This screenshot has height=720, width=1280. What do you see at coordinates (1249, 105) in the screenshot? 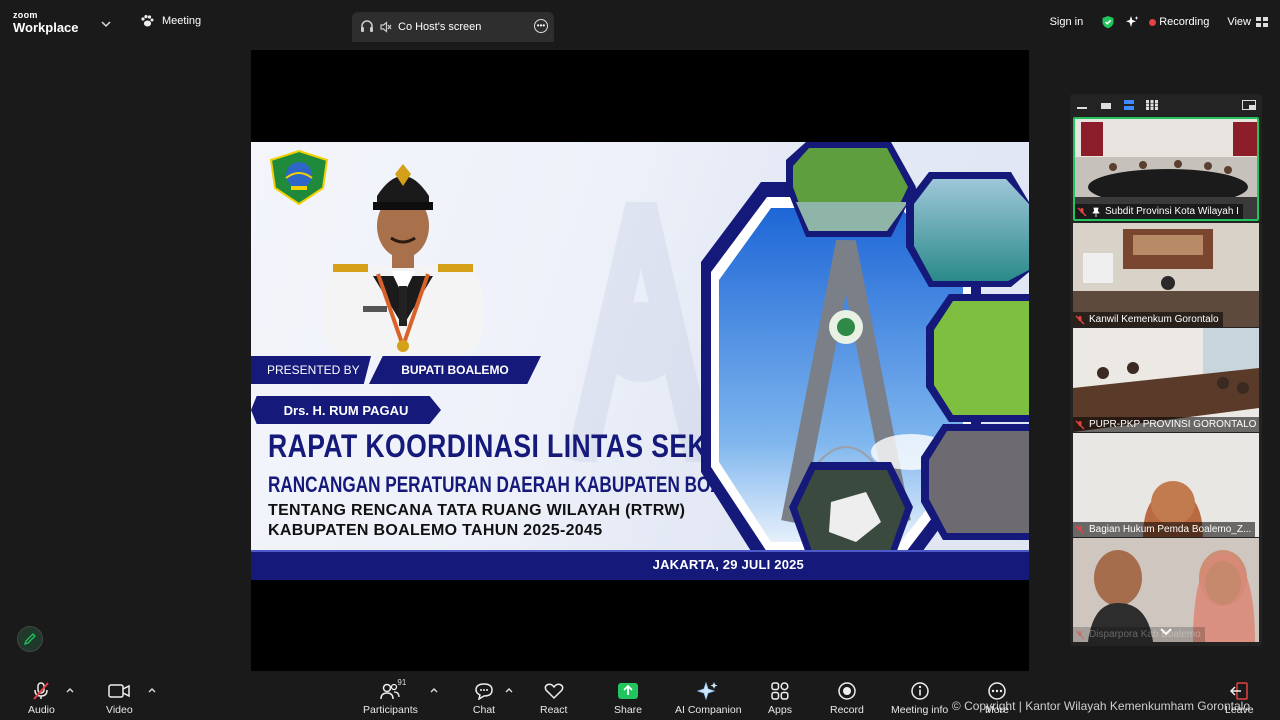
I see `pop-out-icon` at bounding box center [1249, 105].